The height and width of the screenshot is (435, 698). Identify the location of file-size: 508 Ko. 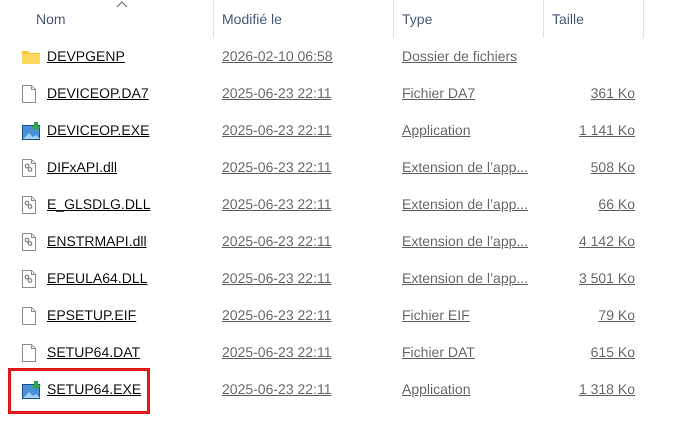
(612, 167).